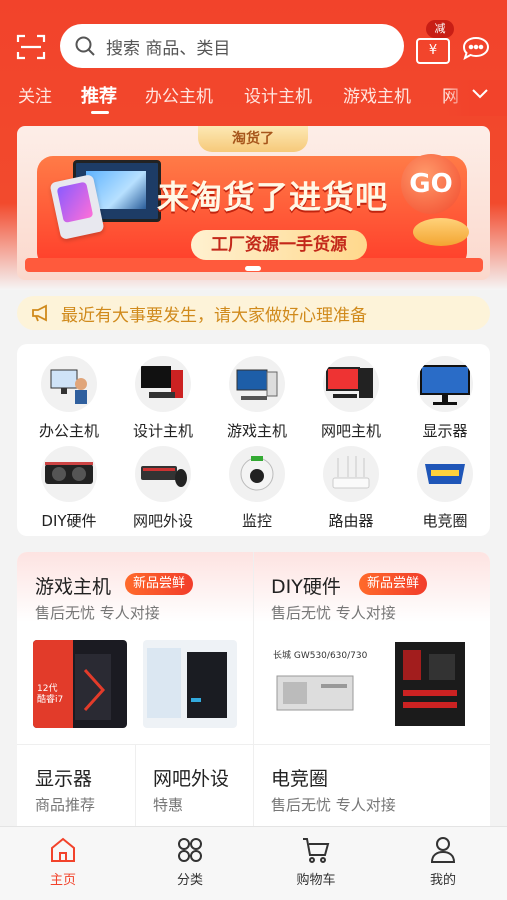  Describe the element at coordinates (257, 474) in the screenshot. I see `camera-icon` at that location.